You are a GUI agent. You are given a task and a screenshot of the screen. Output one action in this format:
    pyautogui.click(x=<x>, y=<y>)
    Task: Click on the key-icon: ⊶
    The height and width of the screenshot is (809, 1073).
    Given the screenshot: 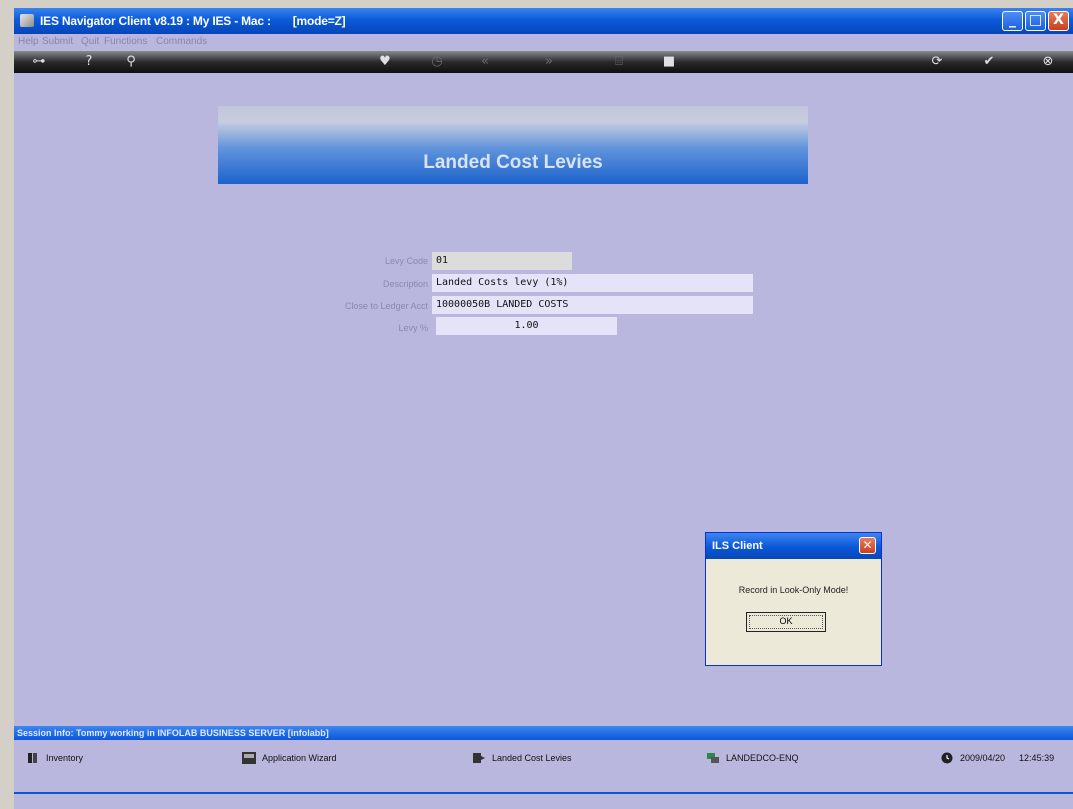 What is the action you would take?
    pyautogui.click(x=39, y=62)
    